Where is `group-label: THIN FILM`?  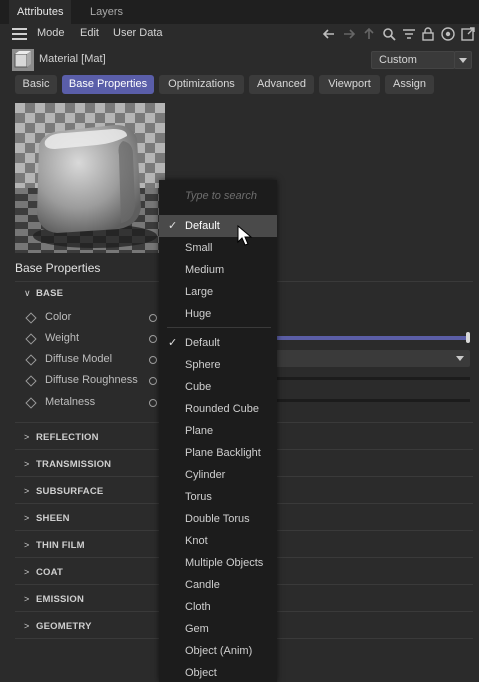 group-label: THIN FILM is located at coordinates (60, 545).